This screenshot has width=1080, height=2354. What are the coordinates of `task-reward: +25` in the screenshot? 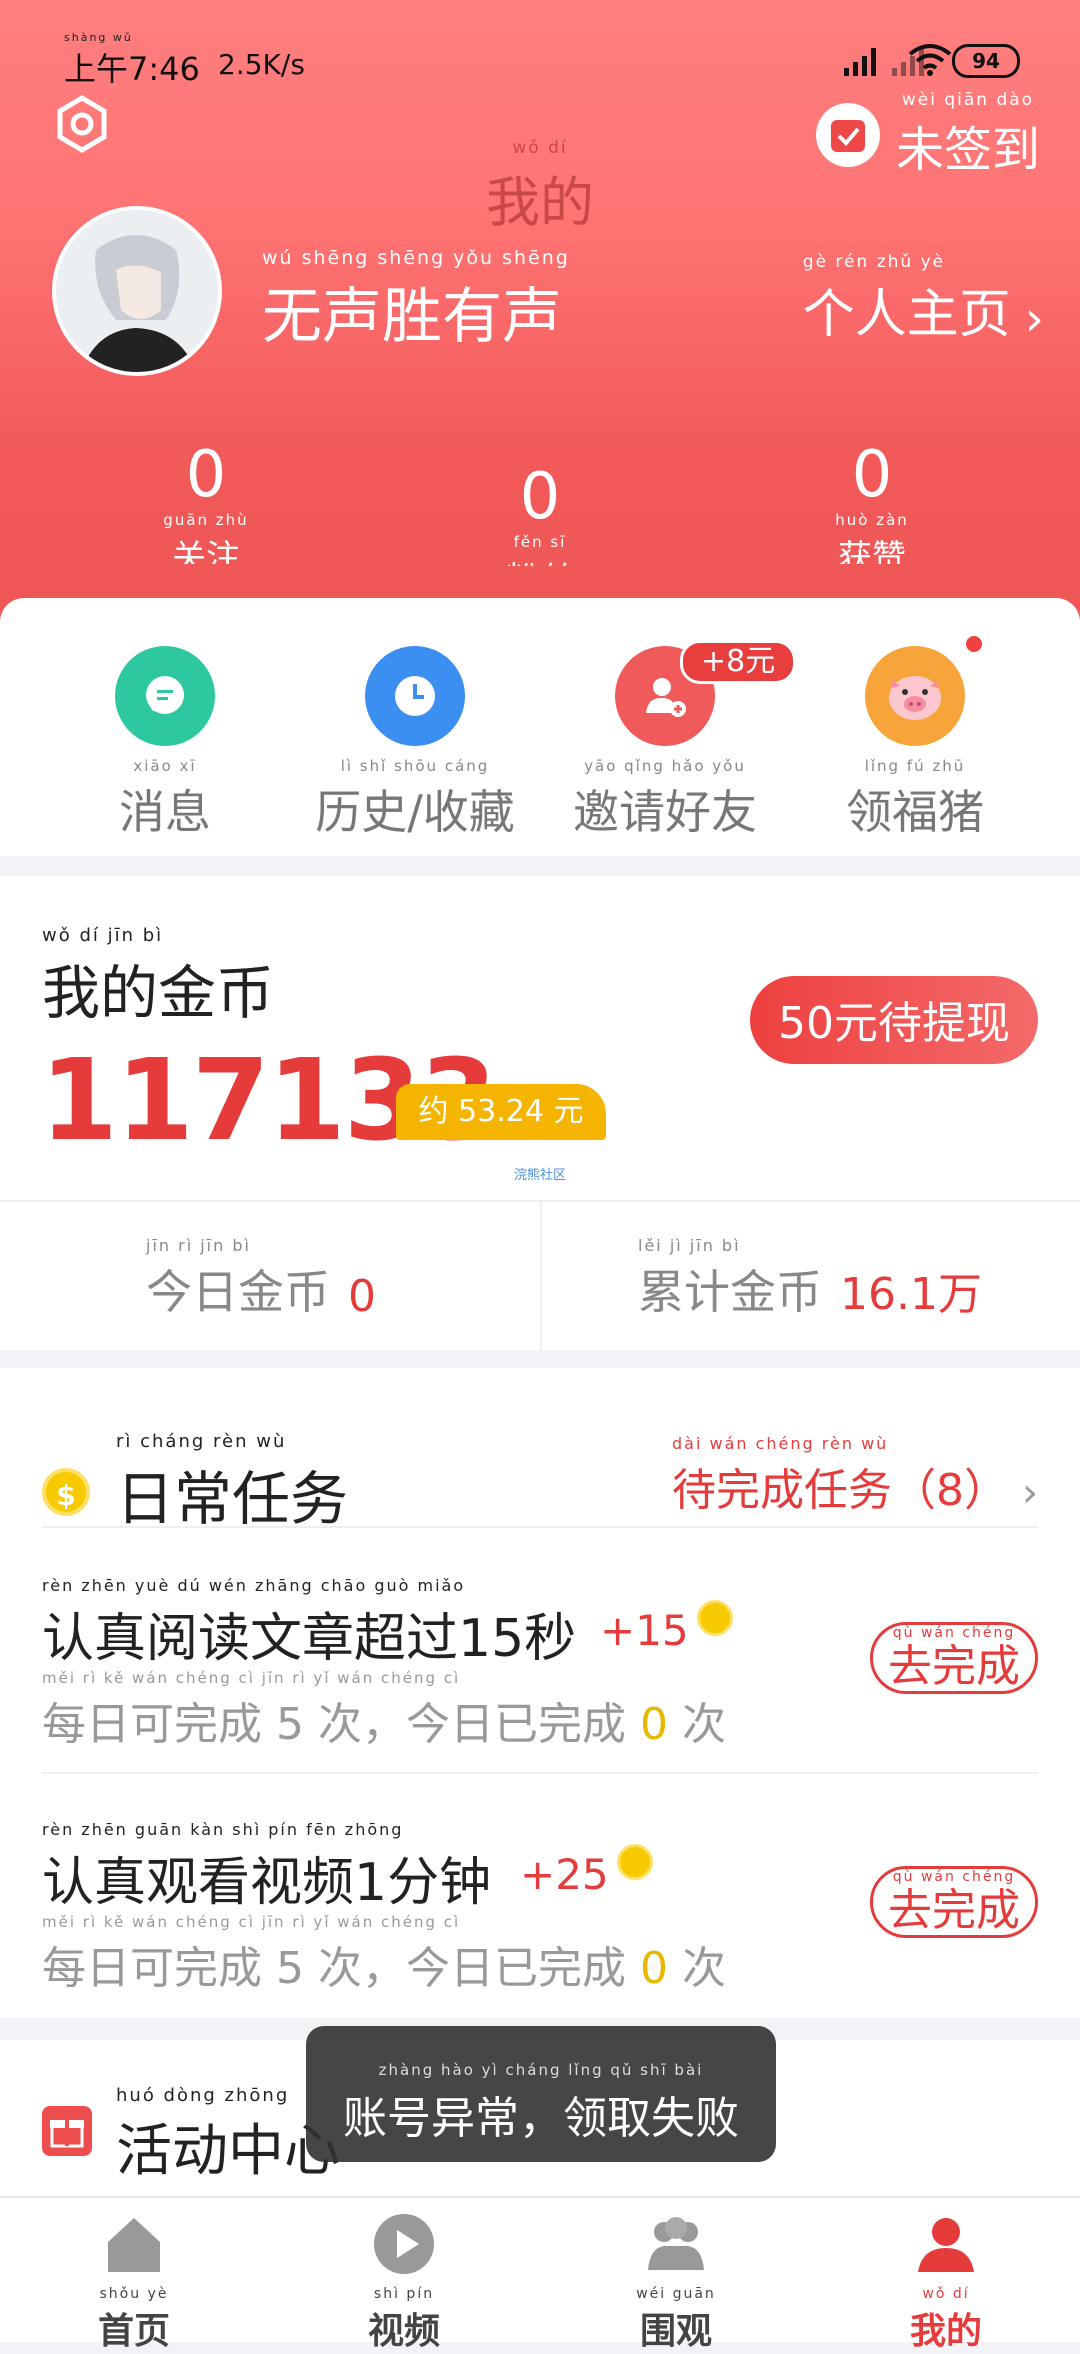 It's located at (586, 1871).